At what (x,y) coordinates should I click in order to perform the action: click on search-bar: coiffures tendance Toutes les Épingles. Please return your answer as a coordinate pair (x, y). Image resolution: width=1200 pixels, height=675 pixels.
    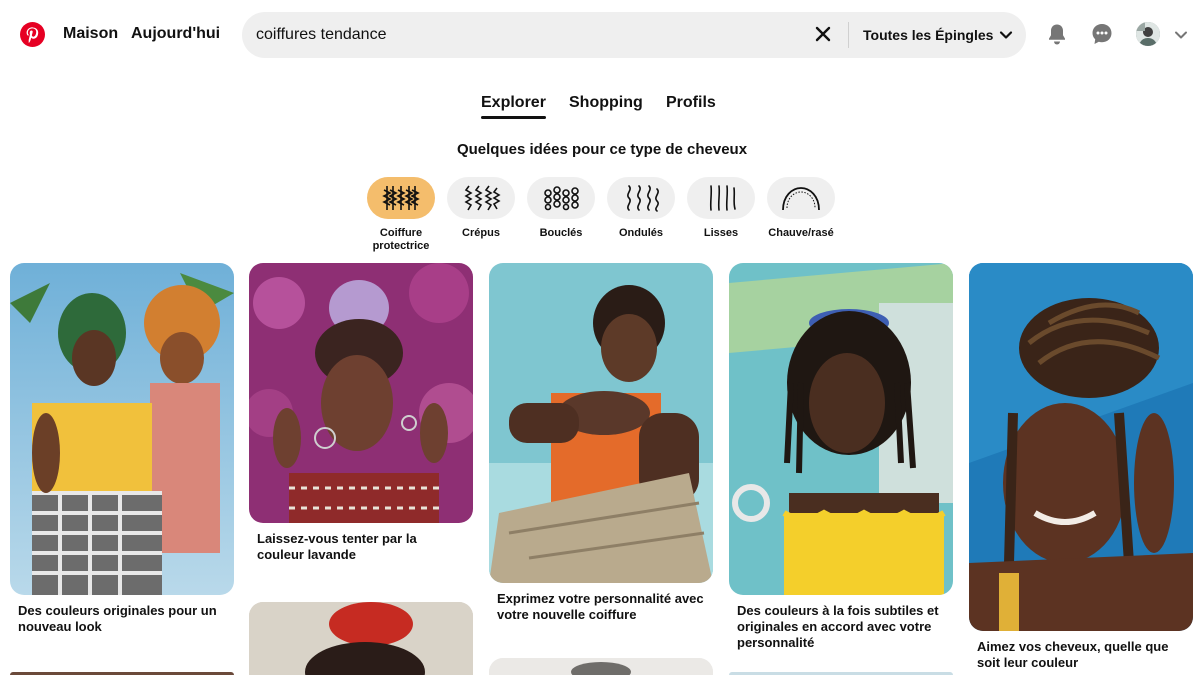
    Looking at the image, I should click on (634, 35).